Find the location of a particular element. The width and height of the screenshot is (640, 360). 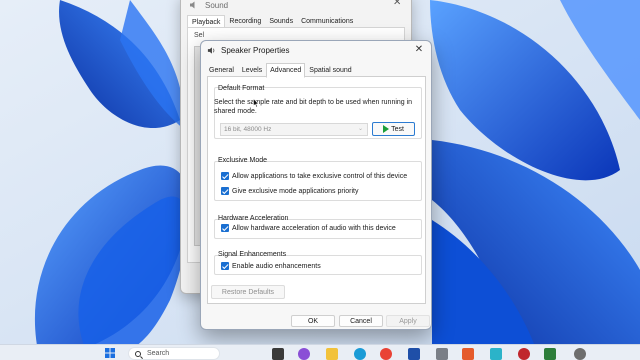

chevron-down-icon: ⌄ is located at coordinates (360, 129).